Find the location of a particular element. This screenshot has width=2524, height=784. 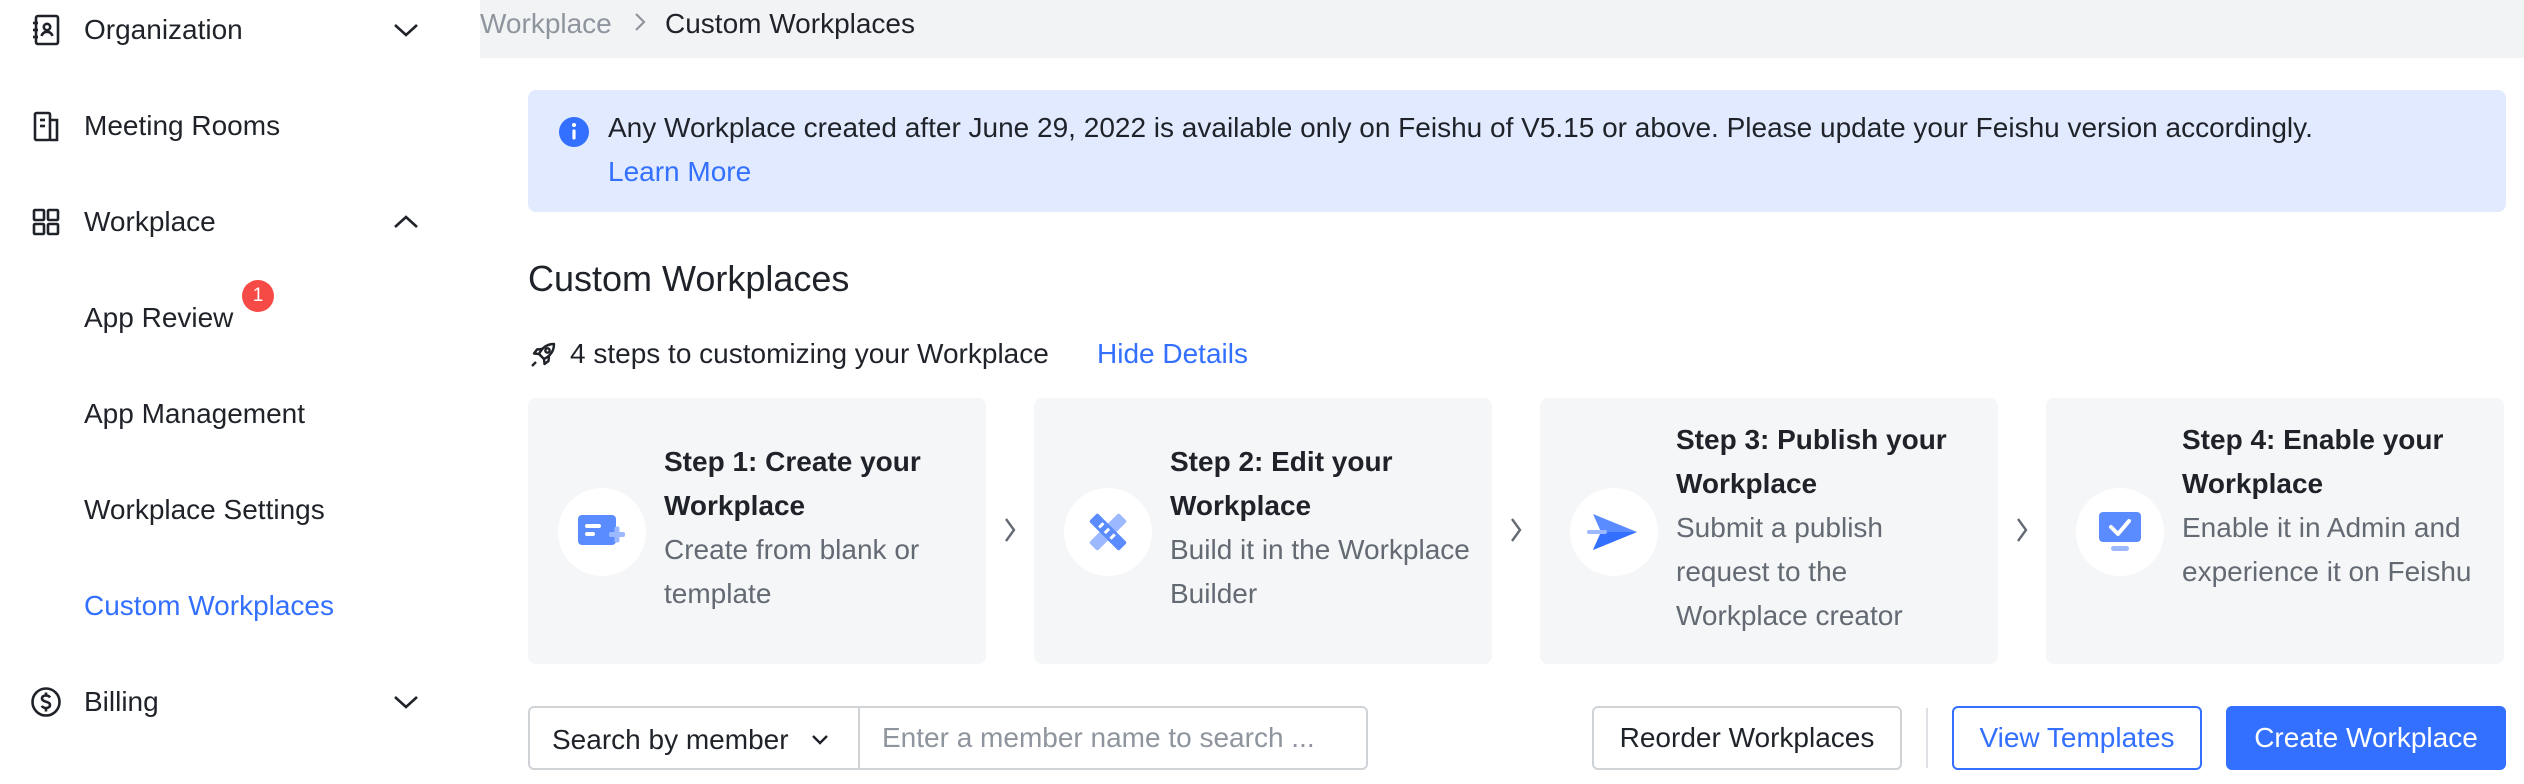

sidebar-item-billing: Billing is located at coordinates (240, 702).